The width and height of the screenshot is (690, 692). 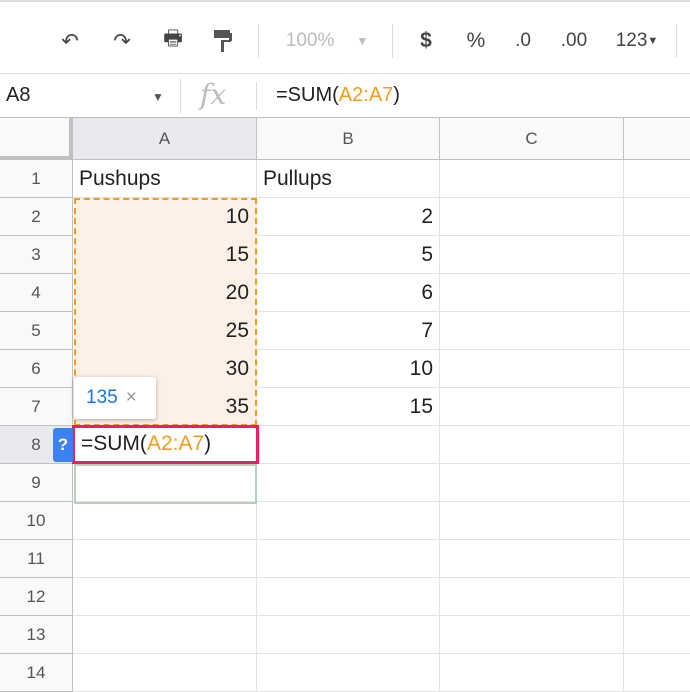 I want to click on editor-range: A2:A7, so click(x=175, y=443).